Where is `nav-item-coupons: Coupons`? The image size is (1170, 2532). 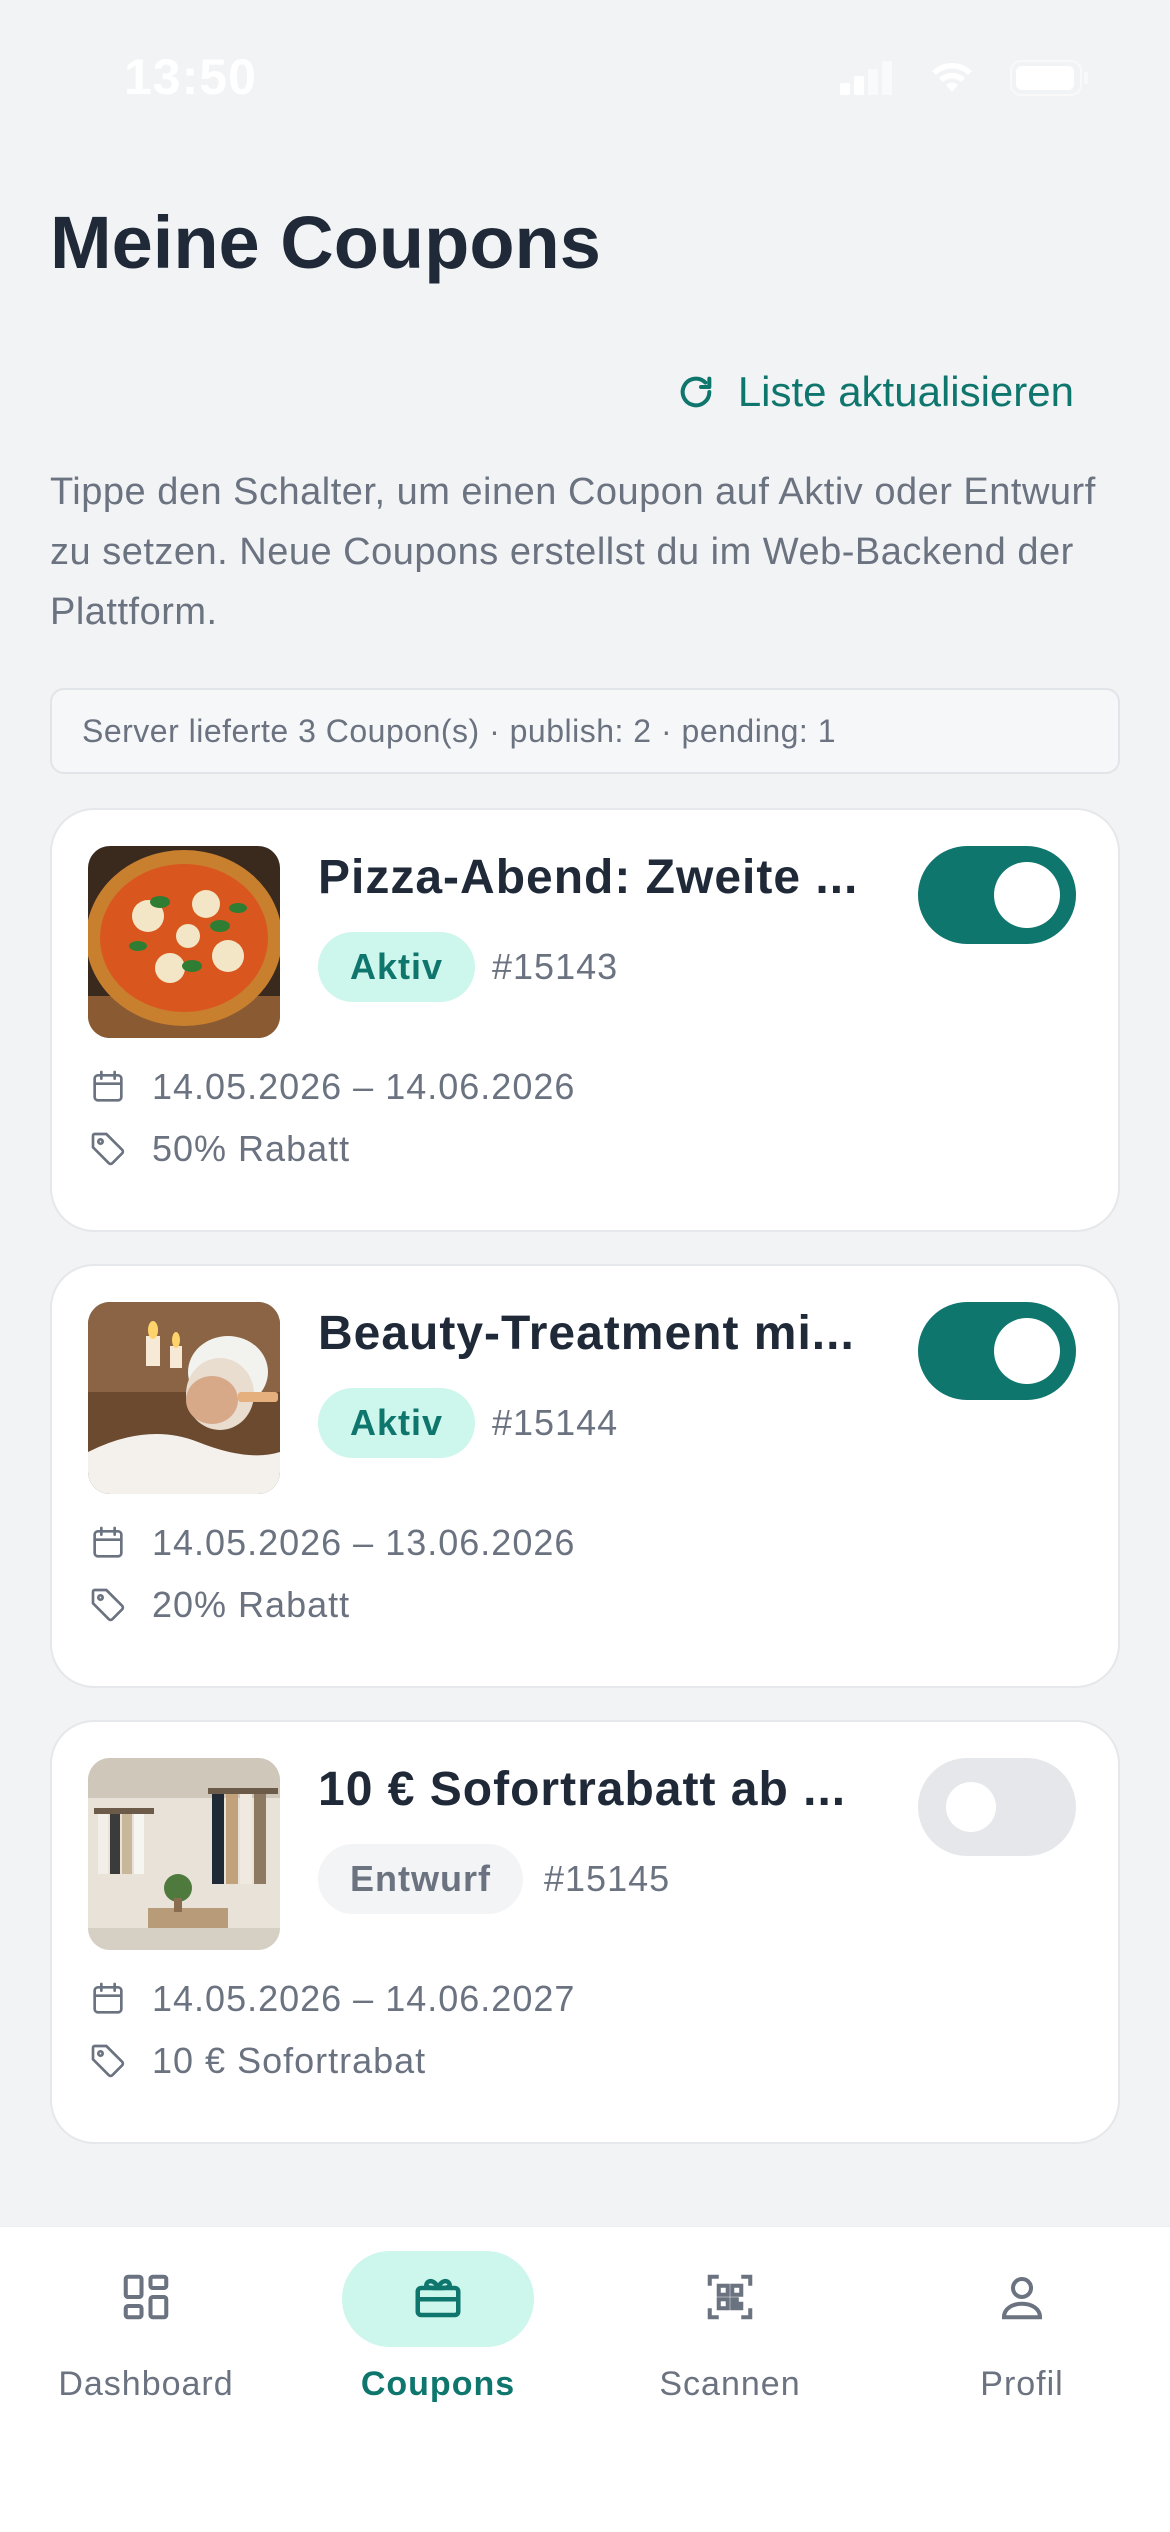
nav-item-coupons: Coupons is located at coordinates (438, 2327).